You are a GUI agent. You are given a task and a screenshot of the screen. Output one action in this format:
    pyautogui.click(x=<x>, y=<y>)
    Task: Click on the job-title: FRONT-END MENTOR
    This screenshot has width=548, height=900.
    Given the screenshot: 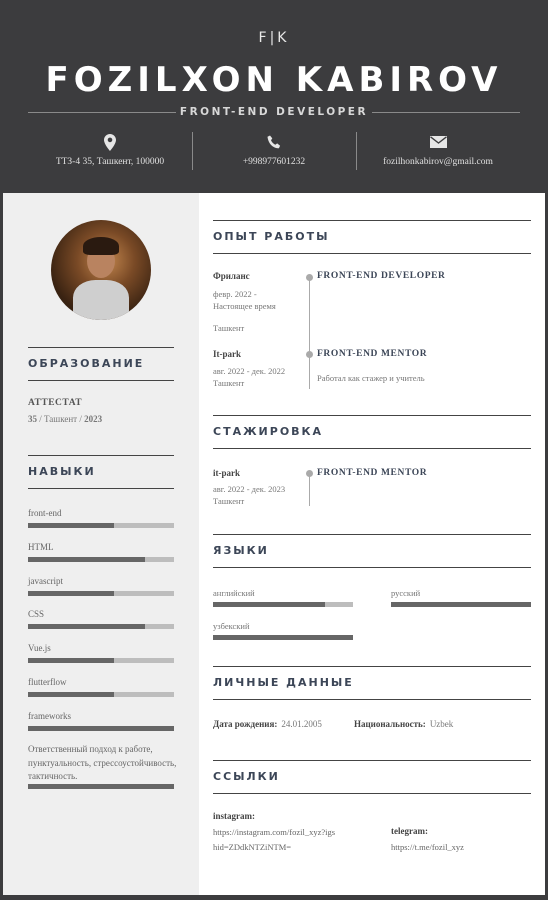 What is the action you would take?
    pyautogui.click(x=372, y=354)
    